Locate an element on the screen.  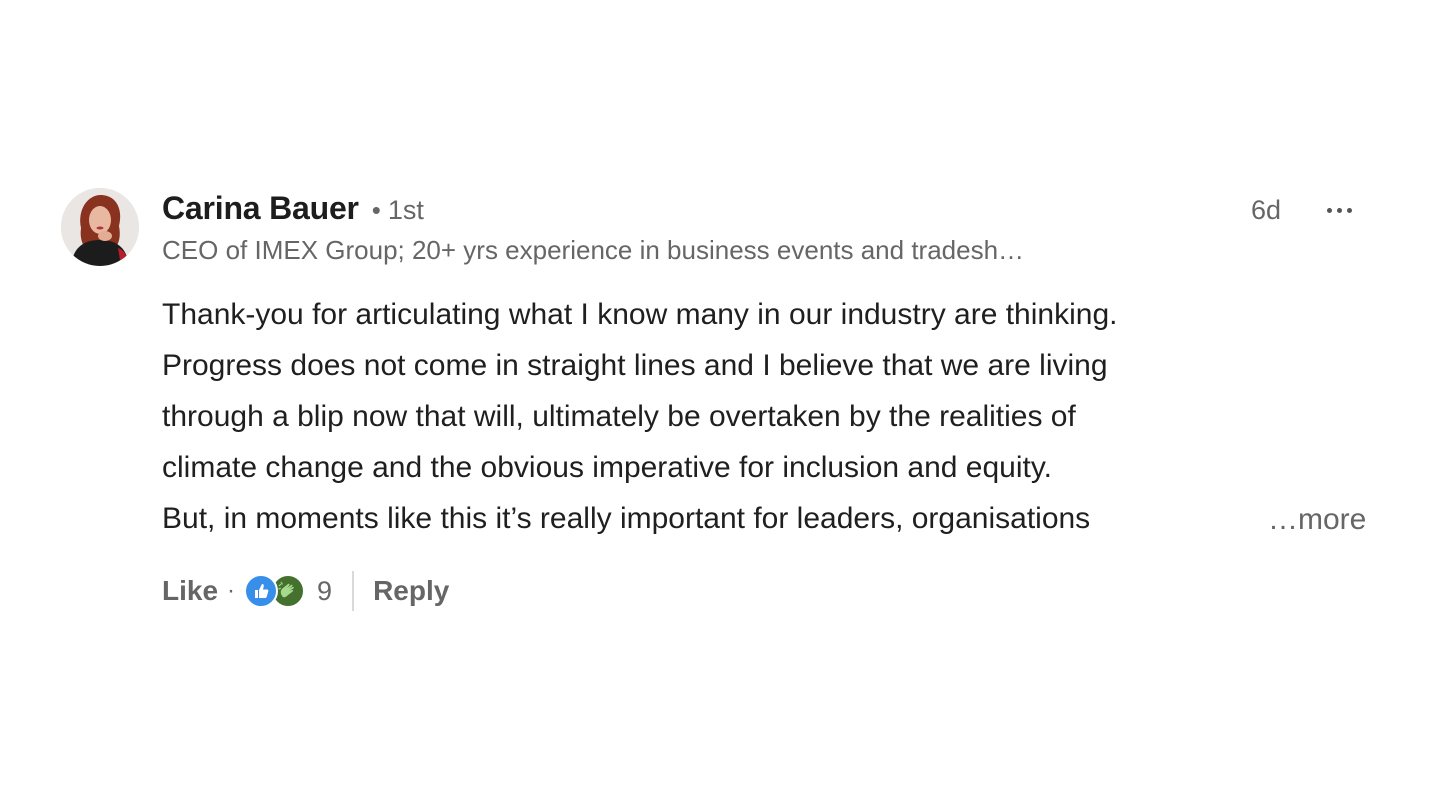
reactions-summary: 9 is located at coordinates (288, 591).